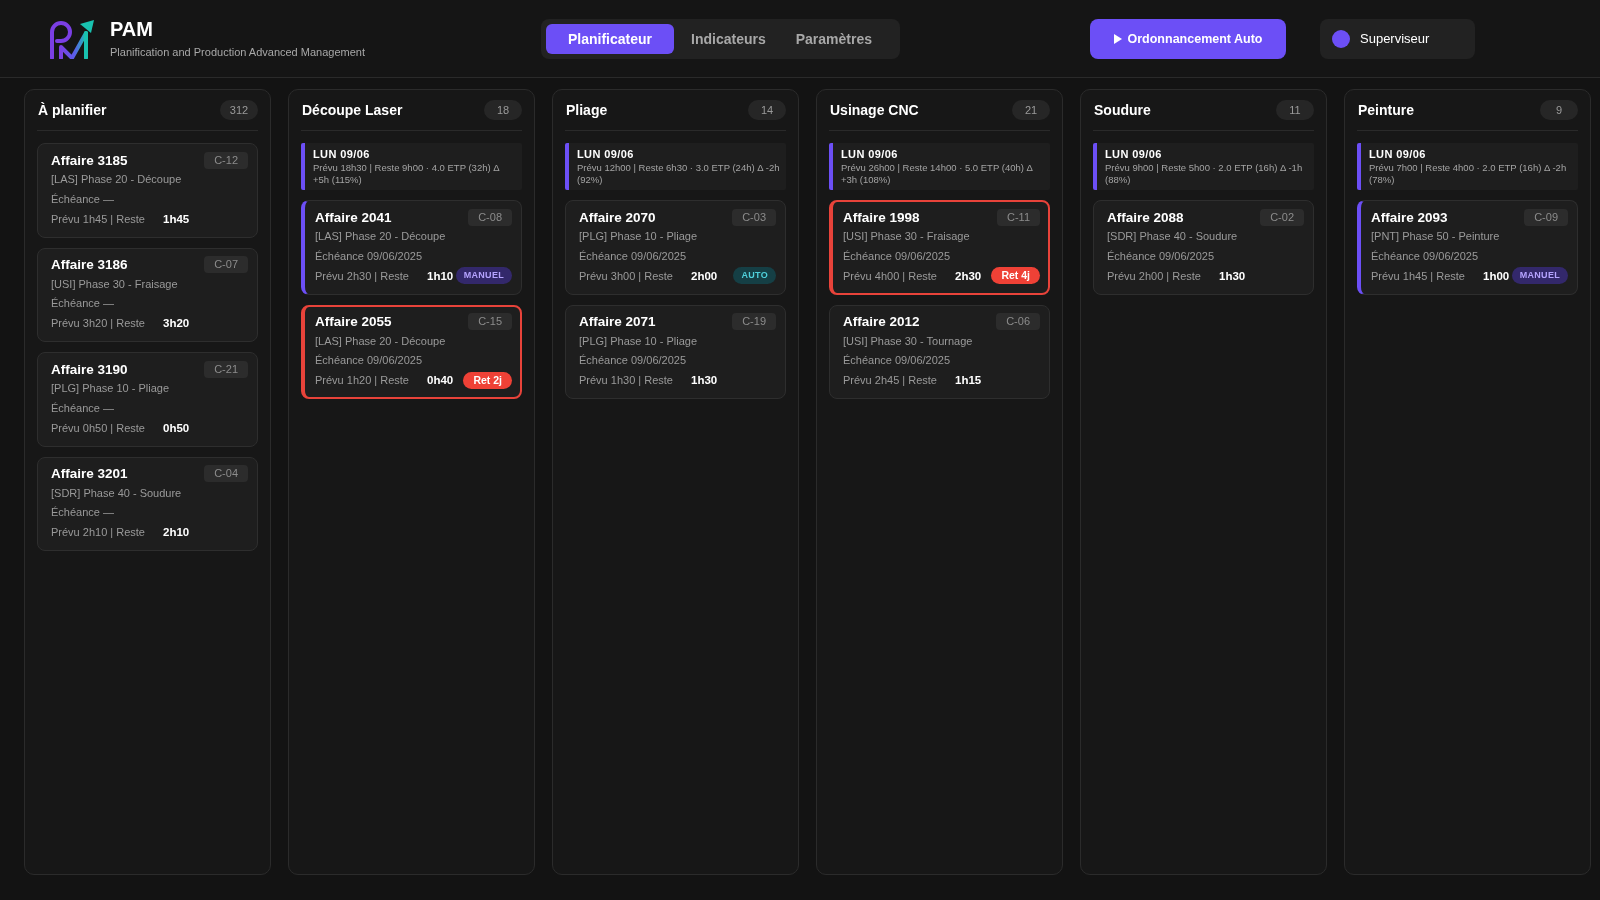 Image resolution: width=1600 pixels, height=900 pixels. Describe the element at coordinates (440, 275) in the screenshot. I see `remaining-value: 1h10` at that location.